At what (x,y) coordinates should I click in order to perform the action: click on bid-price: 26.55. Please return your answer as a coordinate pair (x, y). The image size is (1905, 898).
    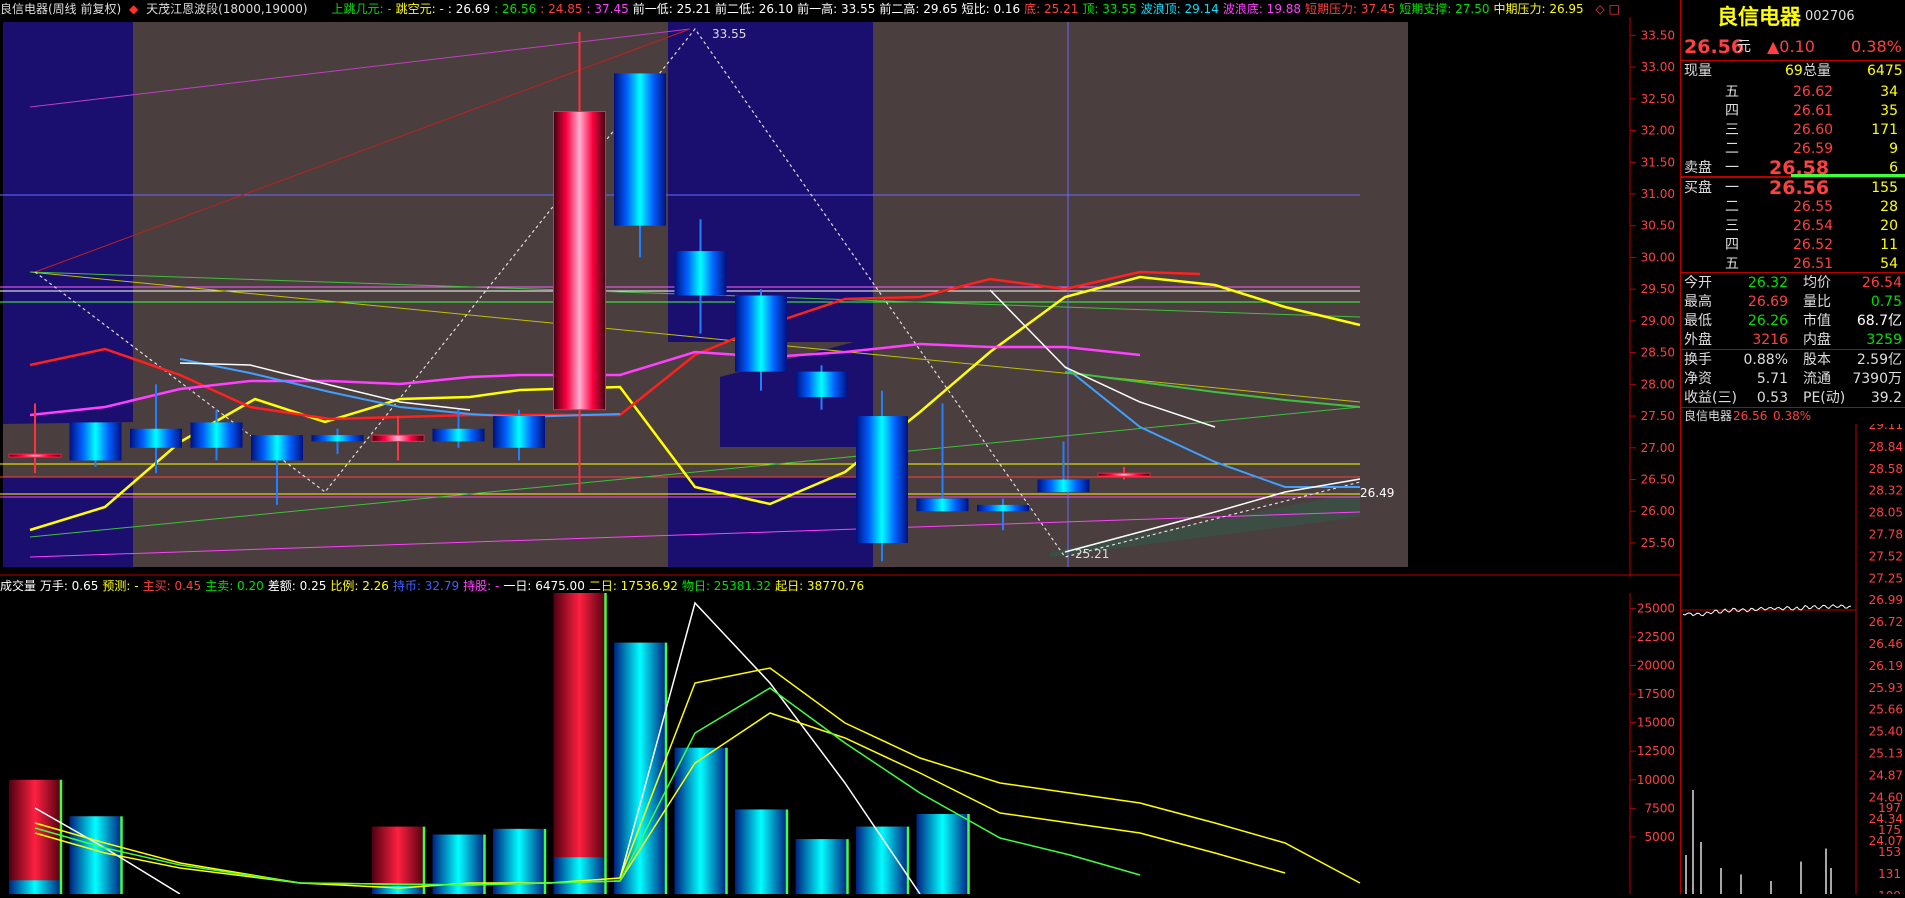
    Looking at the image, I should click on (1813, 207).